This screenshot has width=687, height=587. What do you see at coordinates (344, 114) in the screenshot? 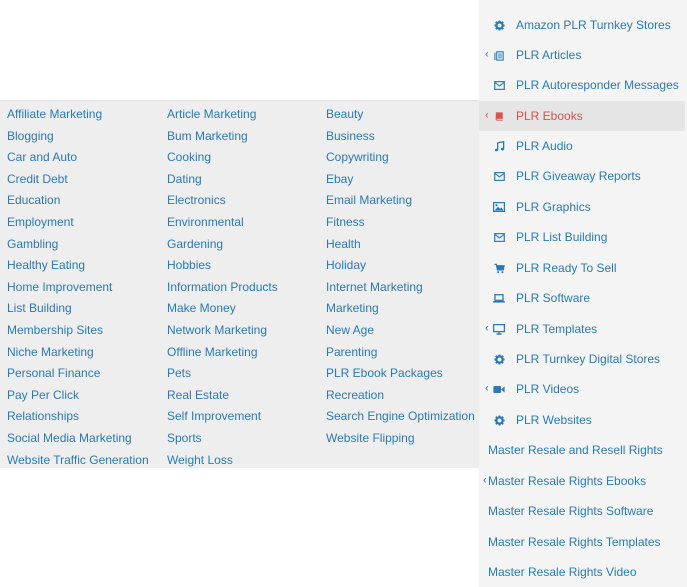
I see `submenu-link: Beauty` at bounding box center [344, 114].